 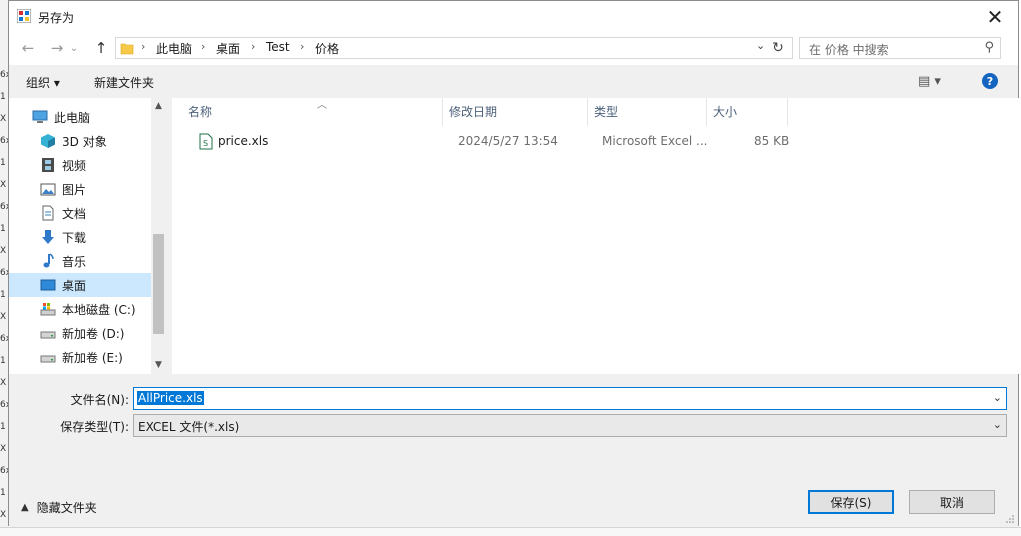 I want to click on recent-locations-button: ⌄, so click(x=74, y=48).